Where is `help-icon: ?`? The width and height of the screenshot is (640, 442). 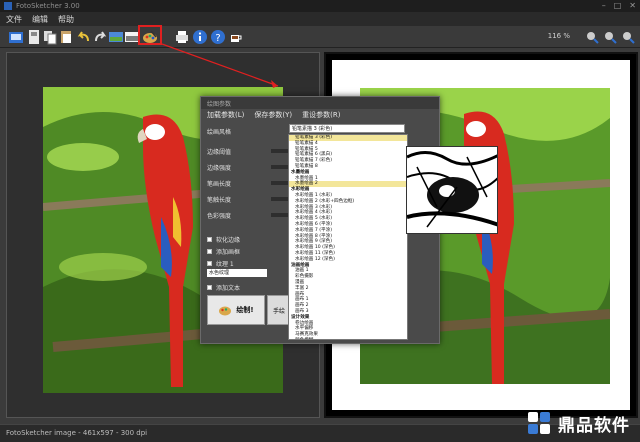 help-icon: ? is located at coordinates (218, 37).